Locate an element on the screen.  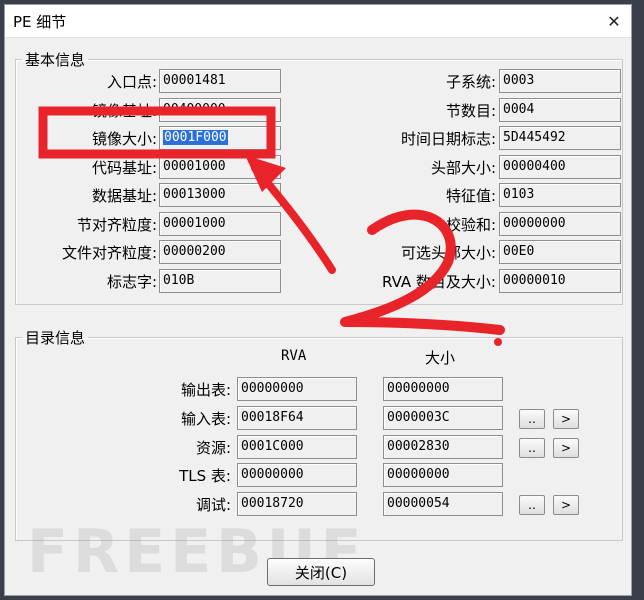
basic-left-value: 00013000 is located at coordinates (194, 194).